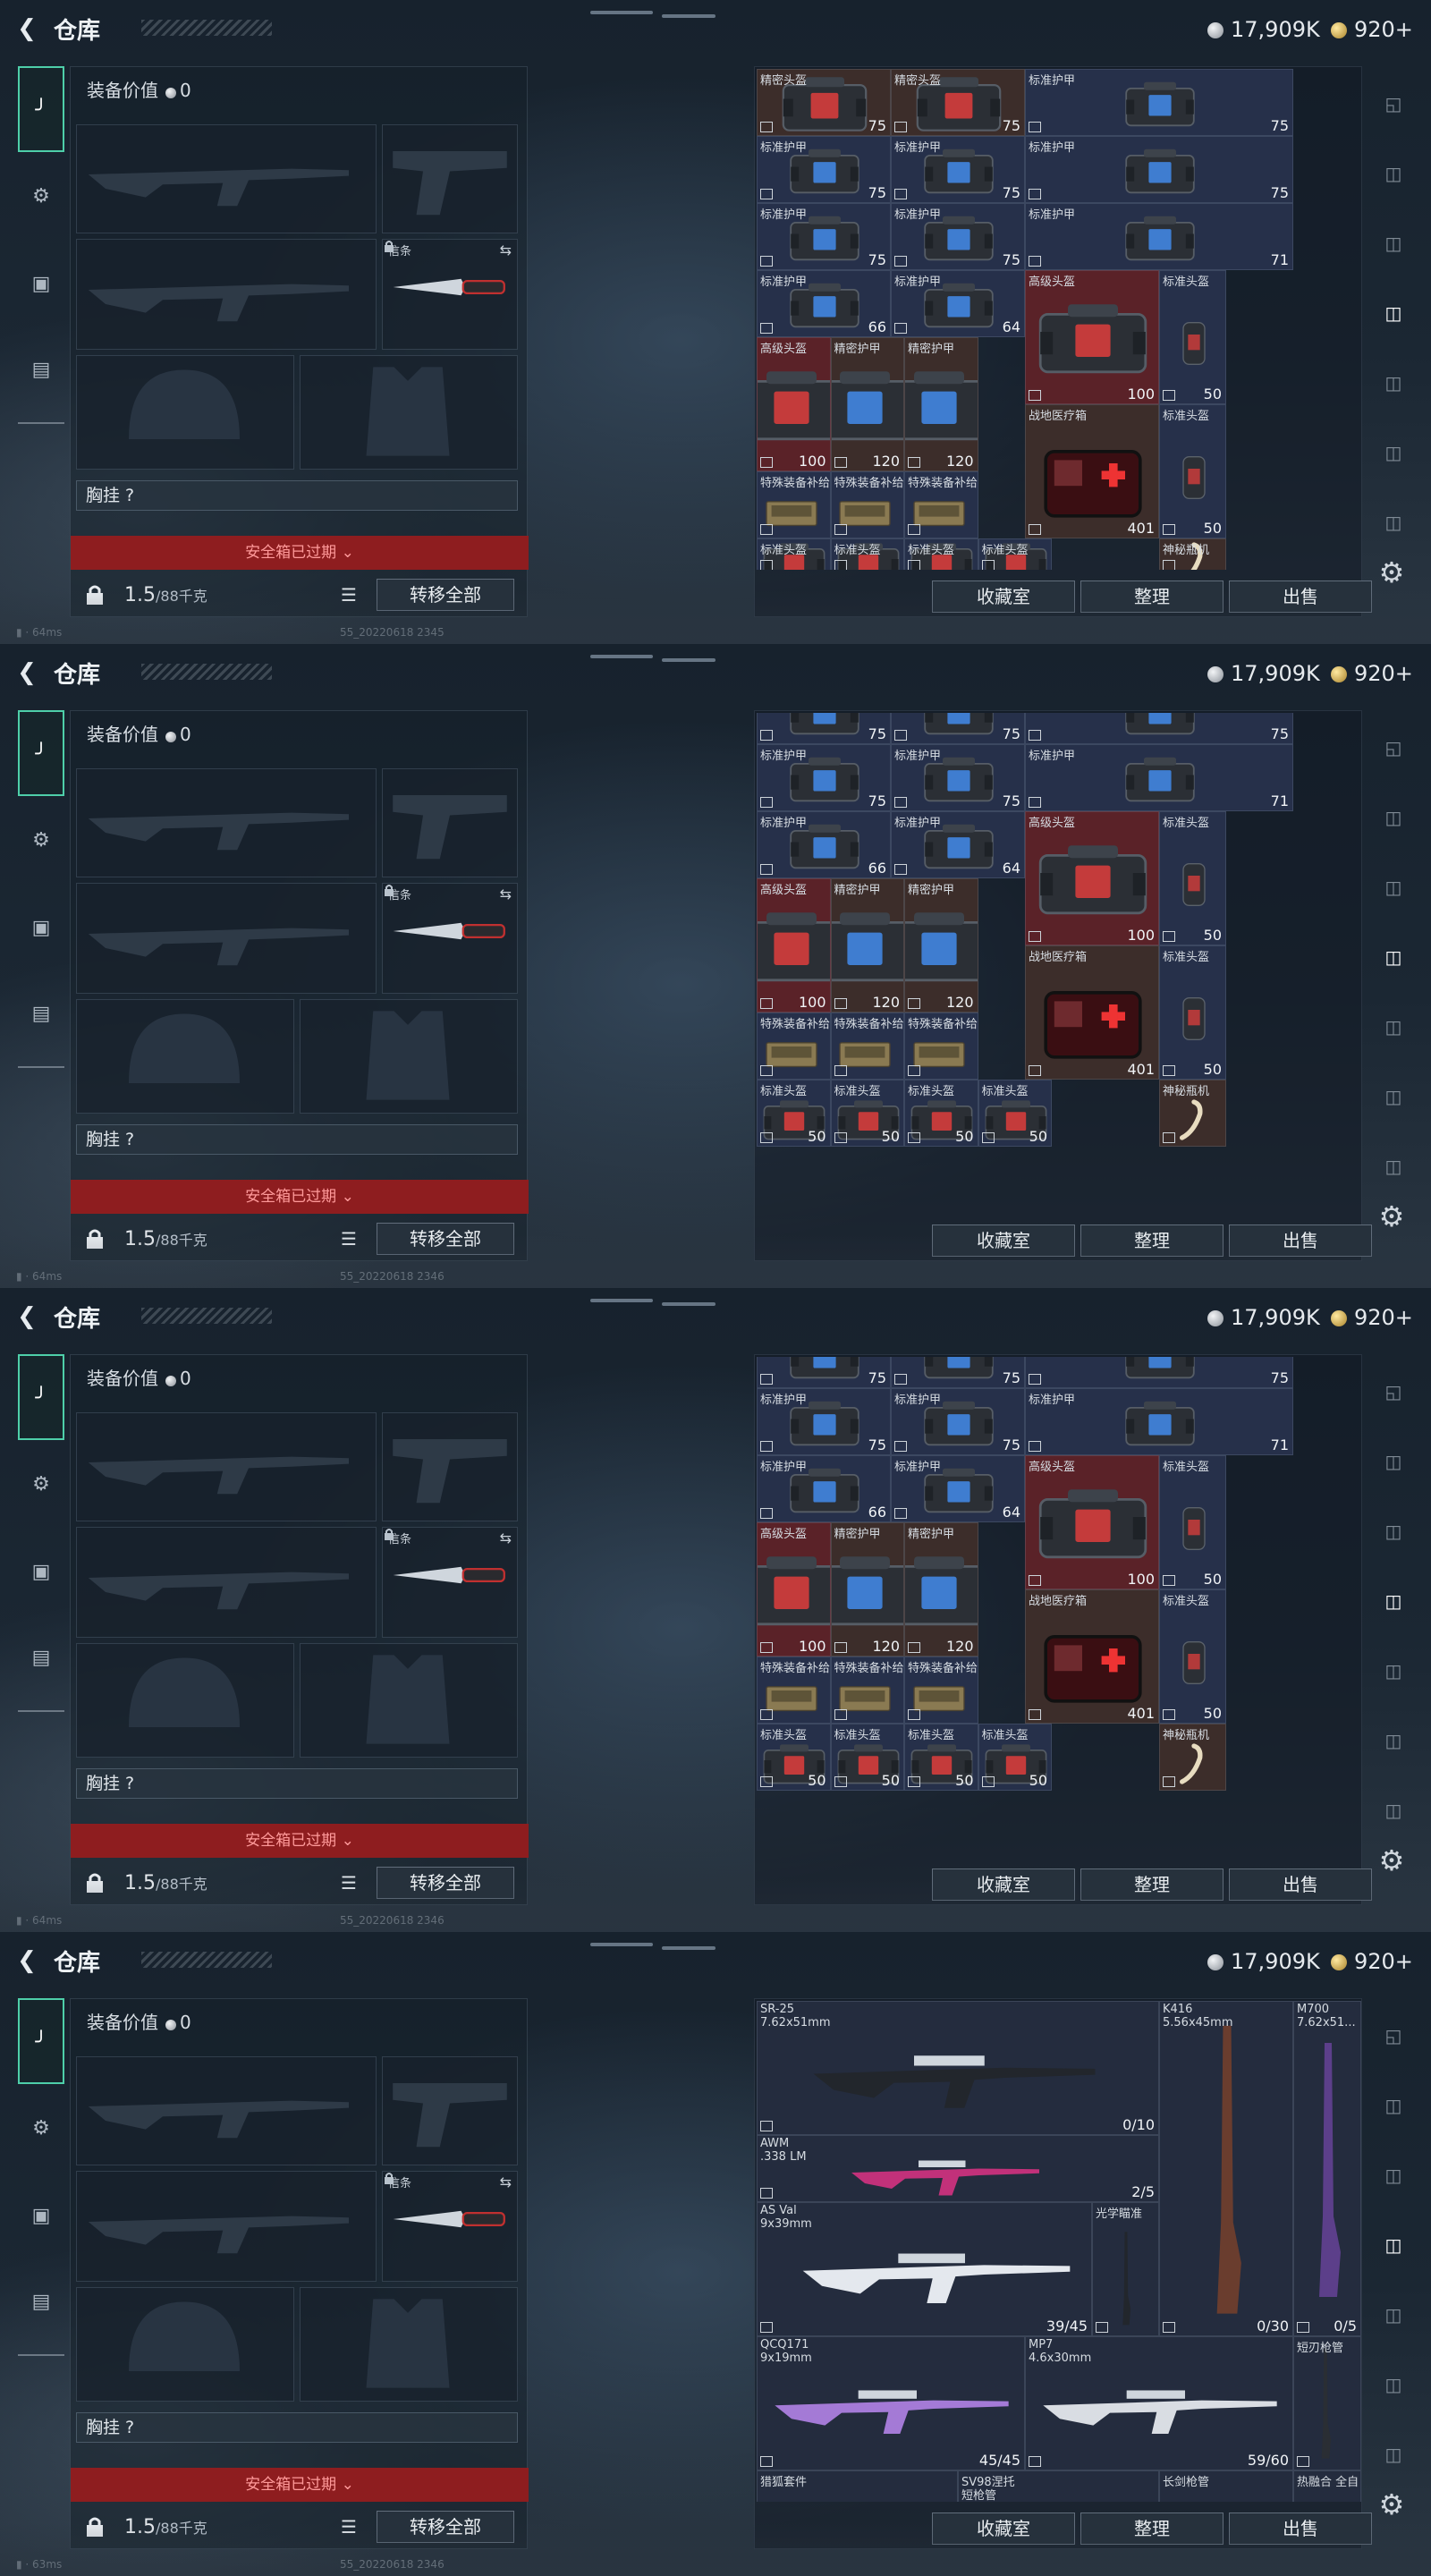 This screenshot has height=2576, width=1431. I want to click on weapon-item: M700 7.62x51... 0/5, so click(1327, 2168).